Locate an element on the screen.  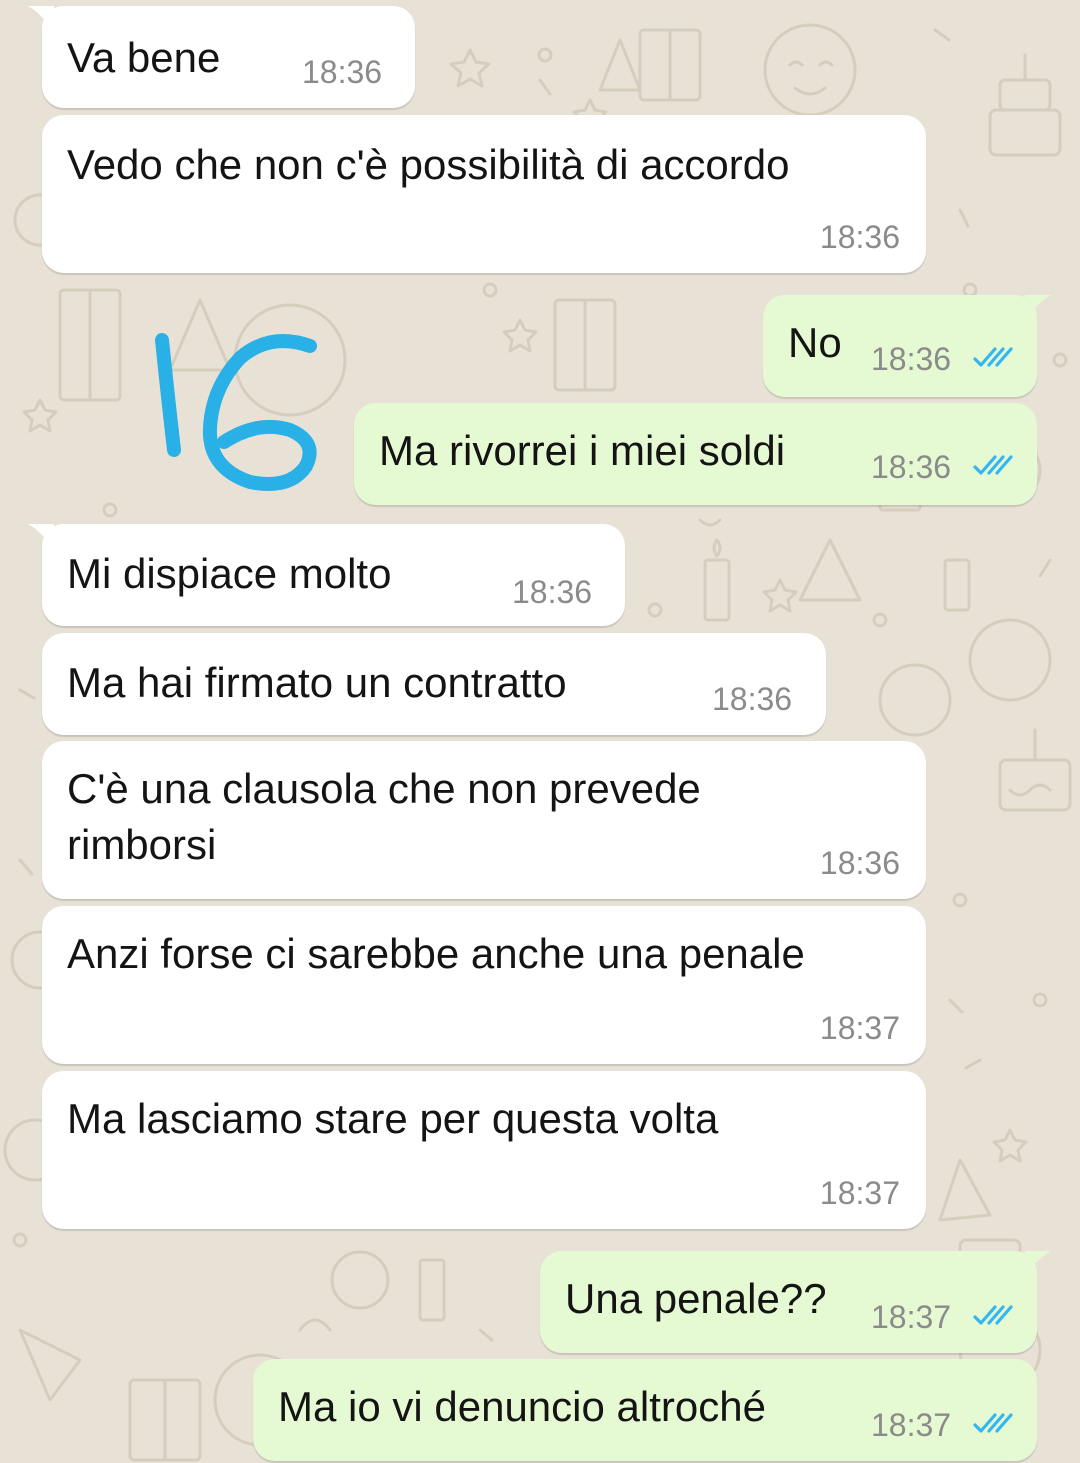
message-text: Una penale?? is located at coordinates (696, 1298).